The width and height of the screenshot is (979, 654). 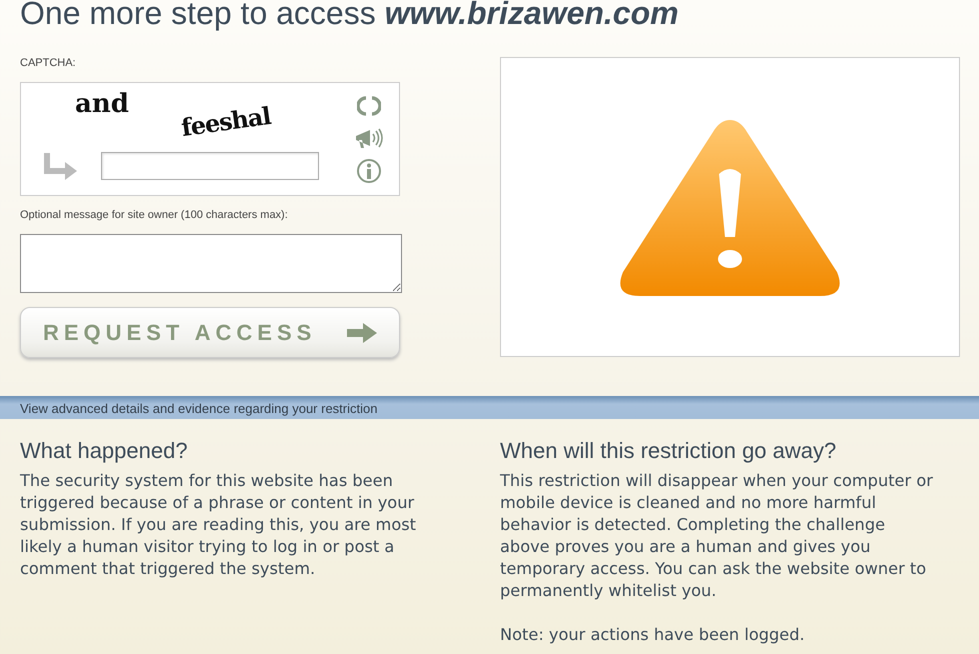 What do you see at coordinates (104, 451) in the screenshot?
I see `section-heading: What happened?` at bounding box center [104, 451].